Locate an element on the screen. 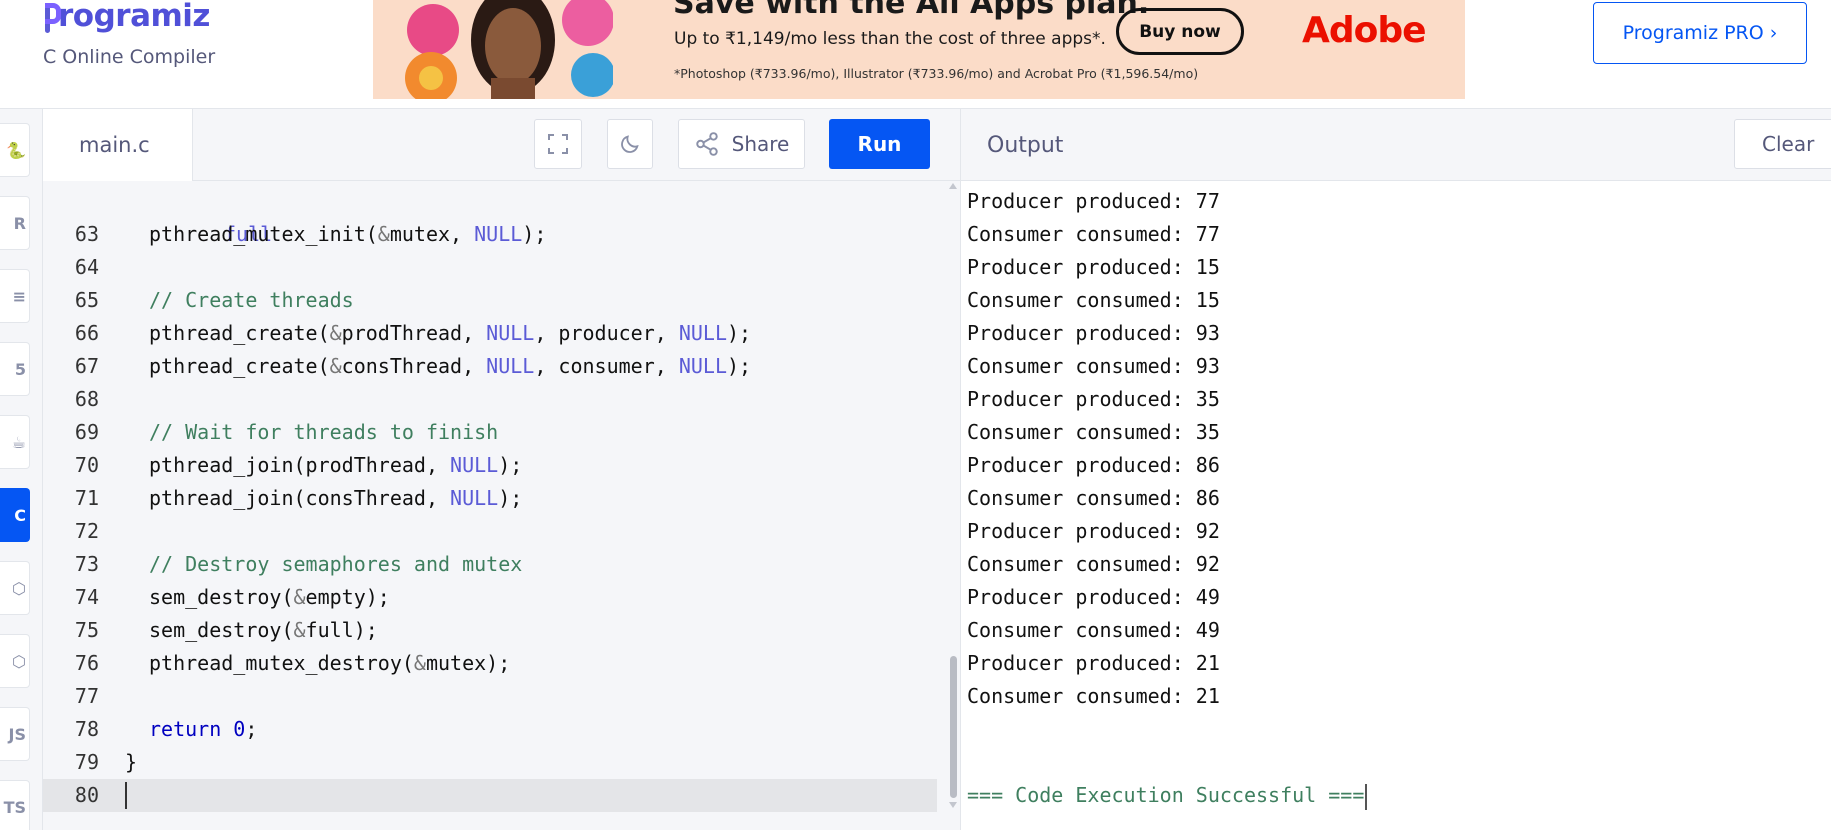 This screenshot has width=1831, height=830. code-line: 63 pthread_mutex_init(&mutex, NULL); is located at coordinates (490, 234).